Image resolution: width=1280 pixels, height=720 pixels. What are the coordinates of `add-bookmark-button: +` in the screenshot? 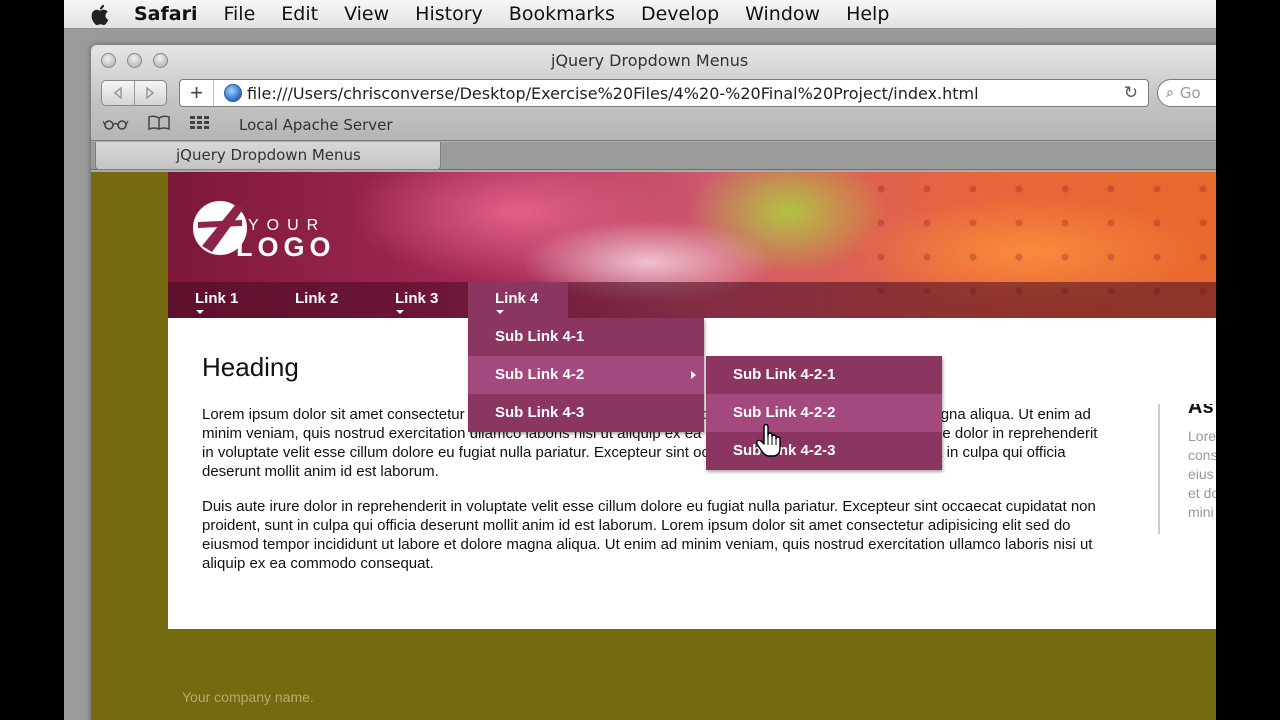 It's located at (197, 93).